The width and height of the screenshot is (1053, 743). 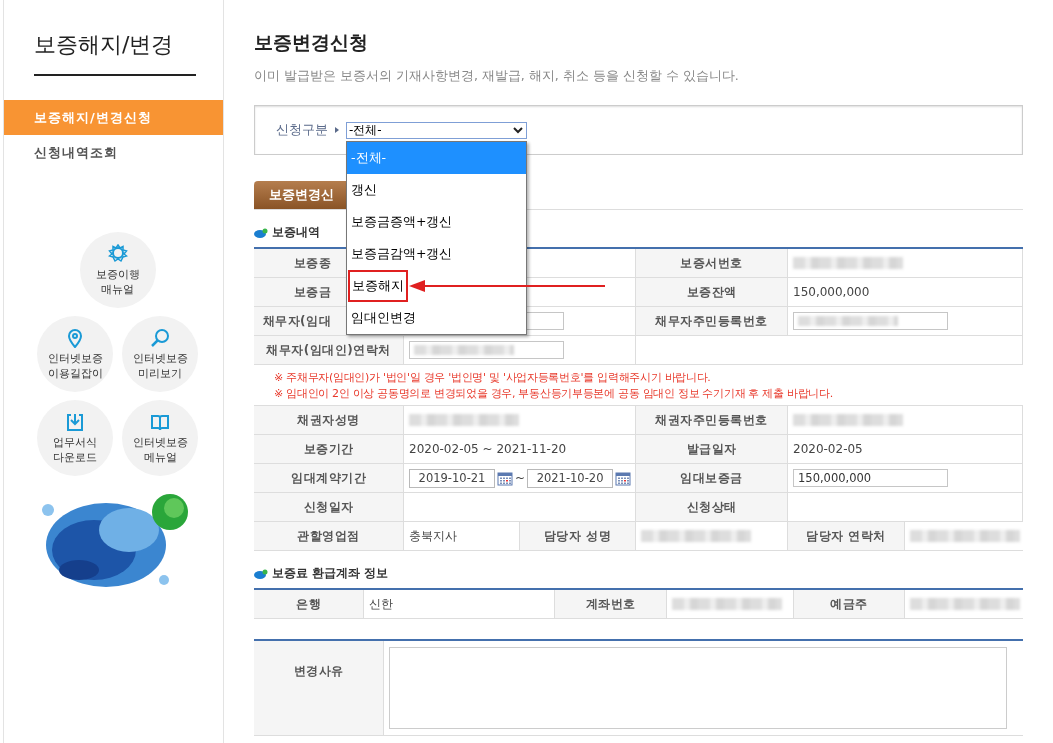 I want to click on sidebar-menu-item: 신청내역조회, so click(x=113, y=152).